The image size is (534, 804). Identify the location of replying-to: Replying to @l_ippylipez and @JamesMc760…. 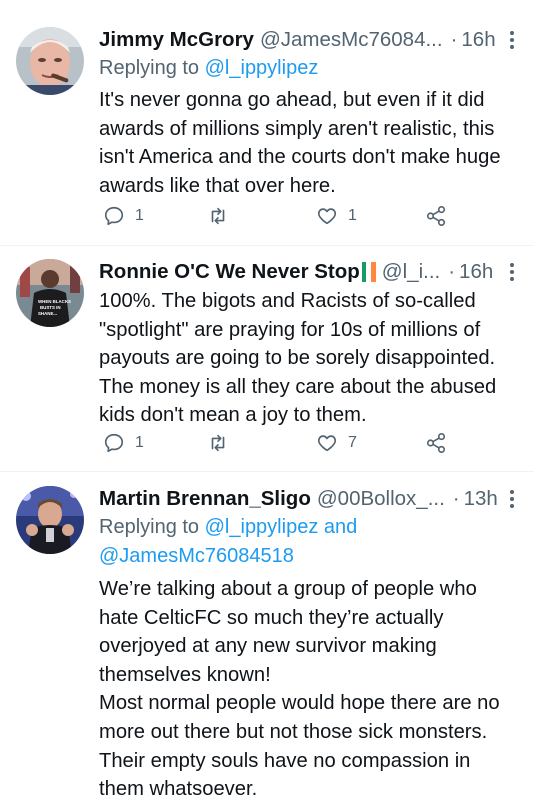
(309, 542).